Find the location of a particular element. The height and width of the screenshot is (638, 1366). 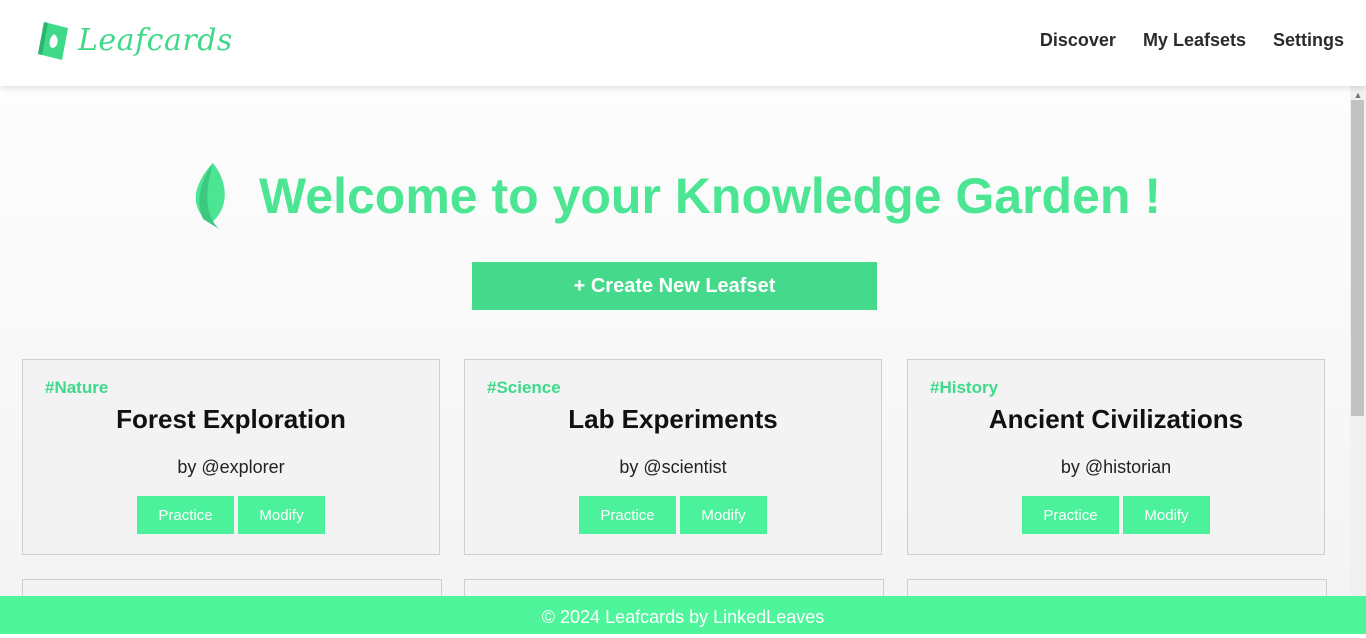

card-author: by @explorer is located at coordinates (231, 467).